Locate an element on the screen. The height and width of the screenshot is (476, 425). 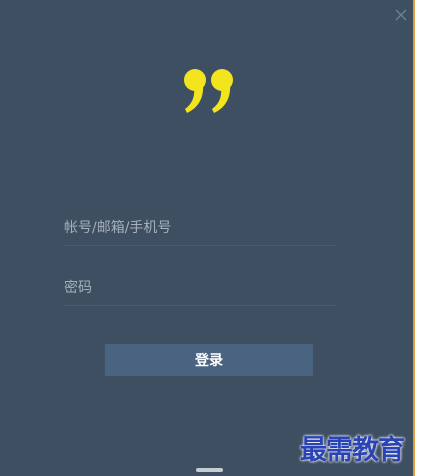
account-input is located at coordinates (199, 228).